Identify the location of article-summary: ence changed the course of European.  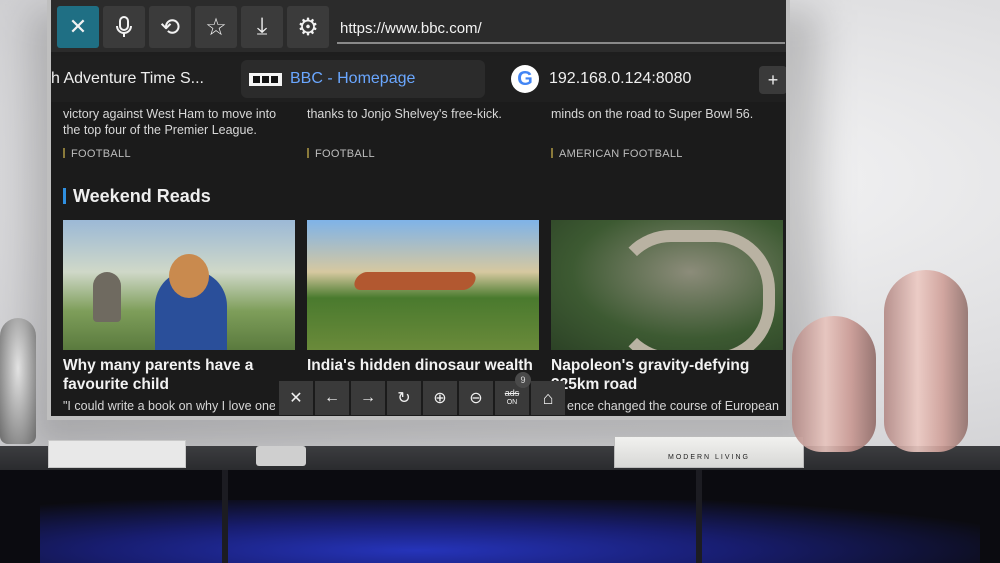
(676, 406).